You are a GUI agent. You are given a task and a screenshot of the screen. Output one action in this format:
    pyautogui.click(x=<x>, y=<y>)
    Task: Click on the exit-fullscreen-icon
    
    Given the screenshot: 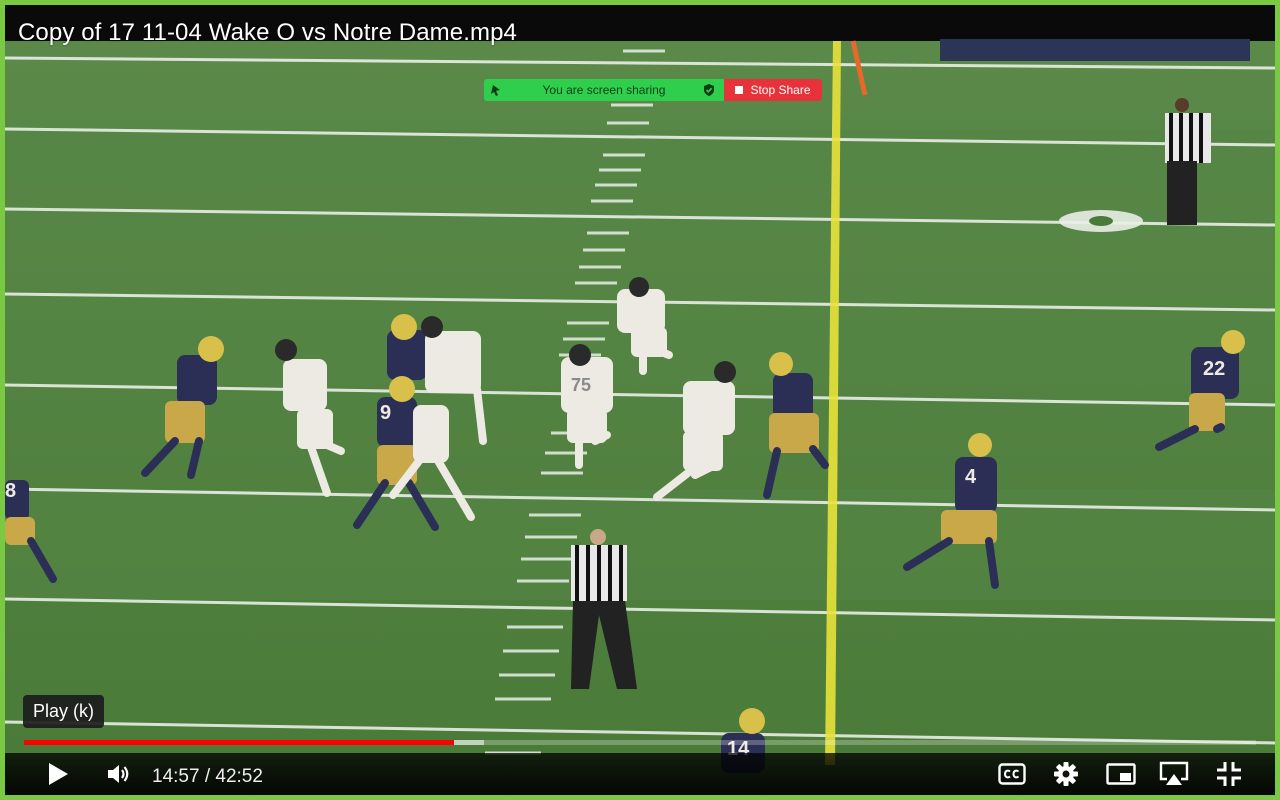 What is the action you would take?
    pyautogui.click(x=1229, y=774)
    